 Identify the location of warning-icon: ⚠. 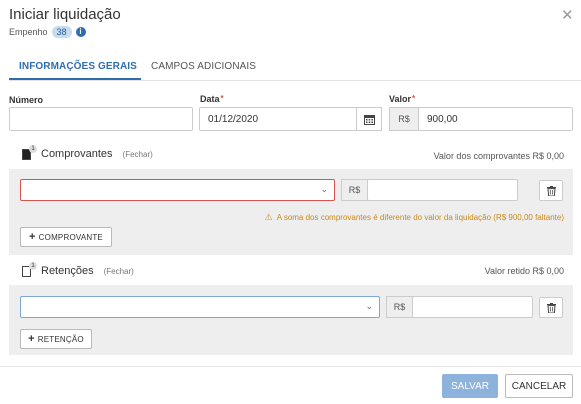
(268, 217).